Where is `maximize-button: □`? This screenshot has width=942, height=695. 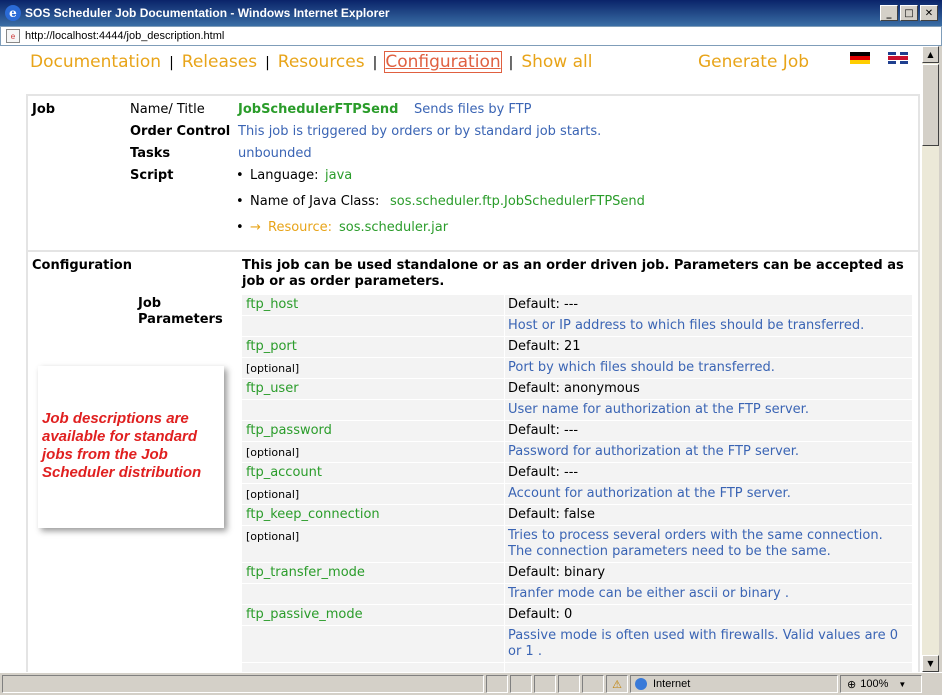
maximize-button: □ is located at coordinates (909, 13).